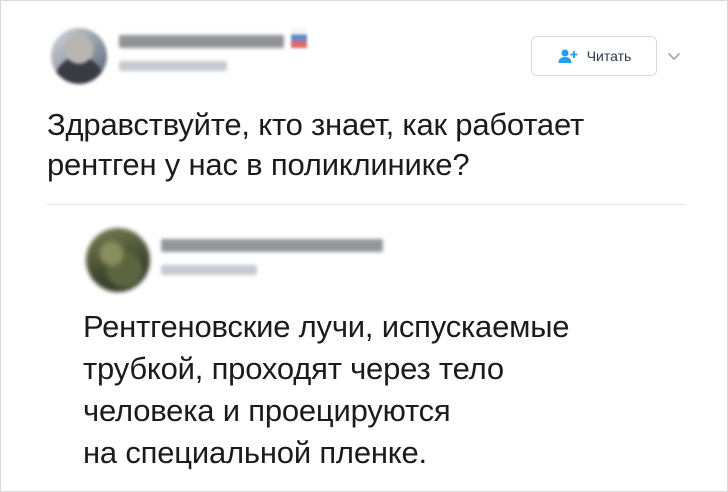  I want to click on follow-button: Читать, so click(594, 56).